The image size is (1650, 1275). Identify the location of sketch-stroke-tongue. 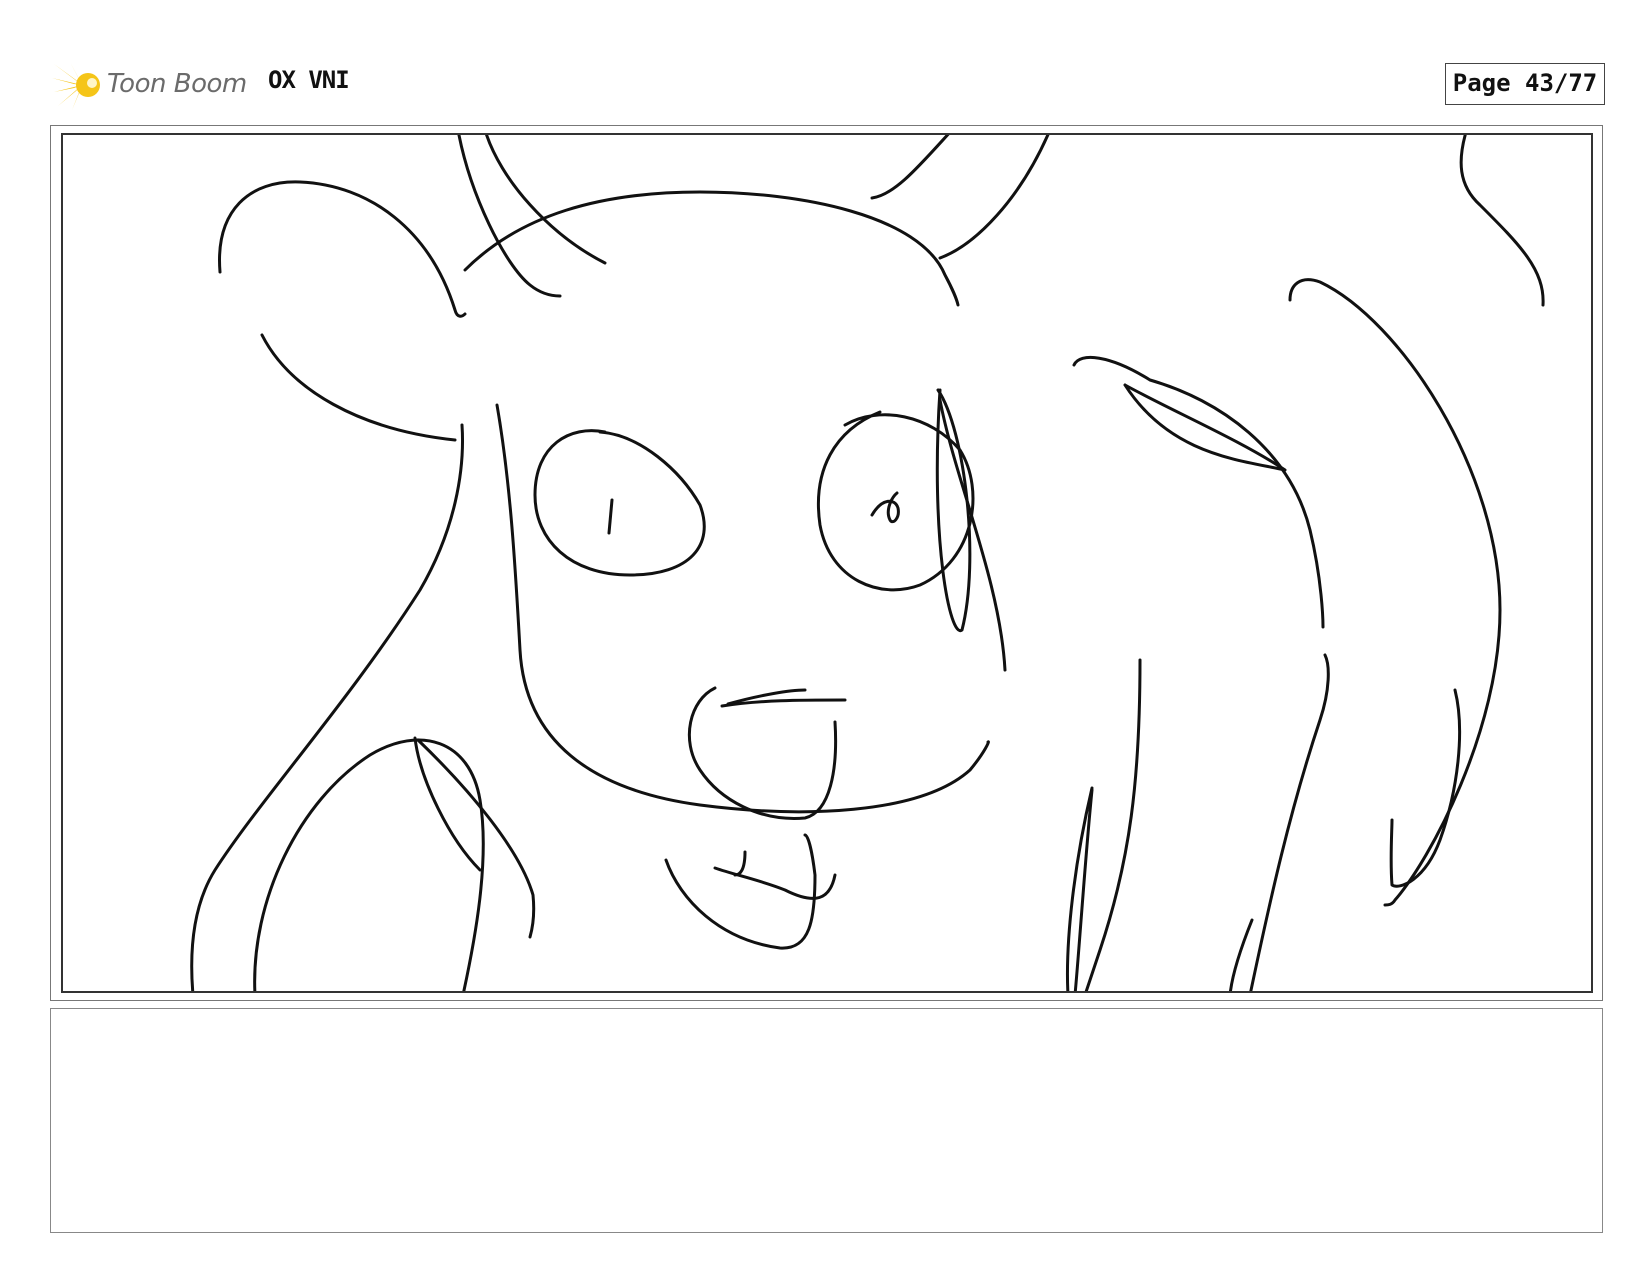
(775, 883).